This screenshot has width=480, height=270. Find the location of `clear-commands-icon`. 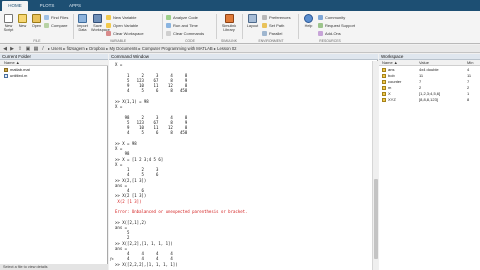

clear-commands-icon is located at coordinates (168, 33).